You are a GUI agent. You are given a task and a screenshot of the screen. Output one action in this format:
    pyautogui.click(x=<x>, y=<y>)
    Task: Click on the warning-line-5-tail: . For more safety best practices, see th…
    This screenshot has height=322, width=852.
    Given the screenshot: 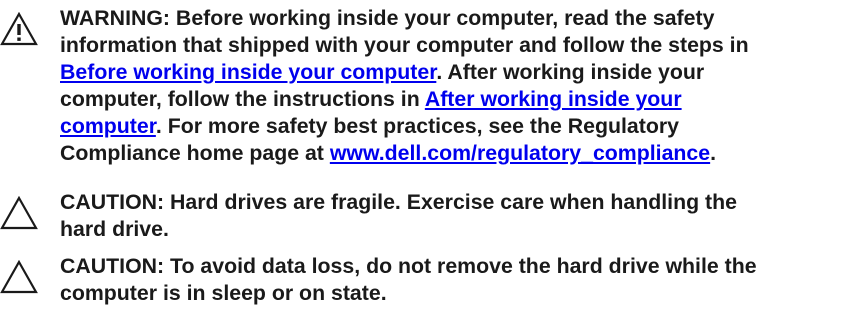 What is the action you would take?
    pyautogui.click(x=417, y=126)
    